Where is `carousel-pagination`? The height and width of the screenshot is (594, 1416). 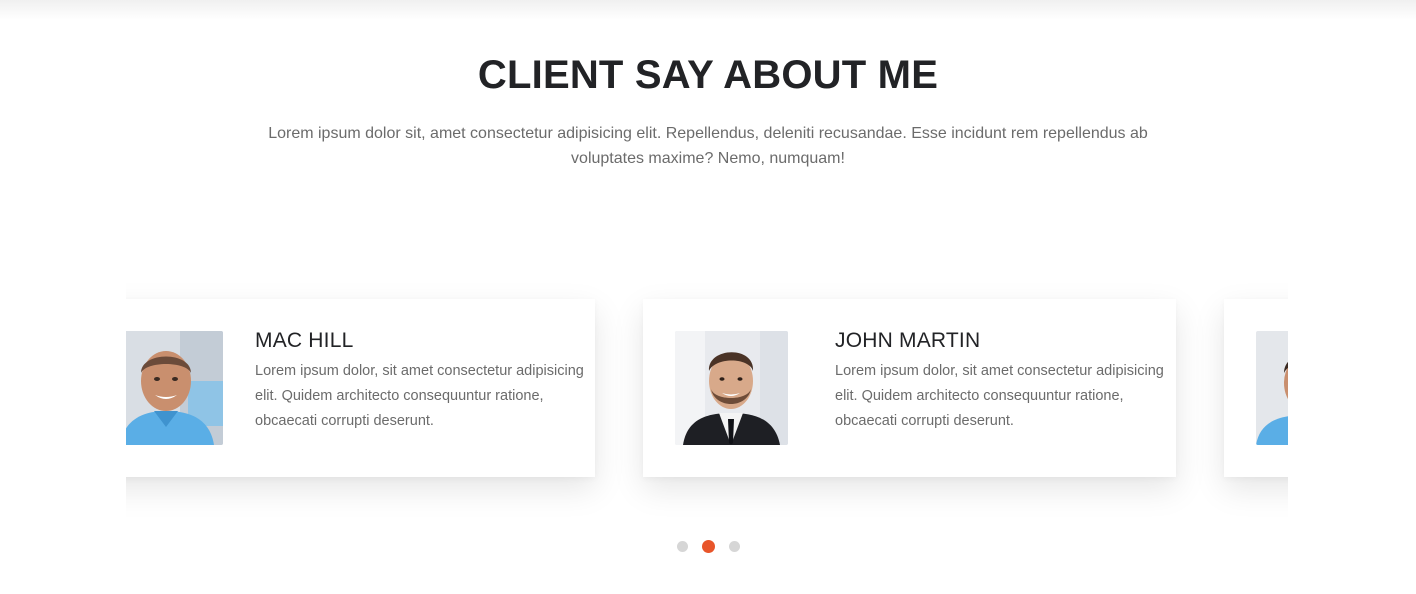 carousel-pagination is located at coordinates (708, 546).